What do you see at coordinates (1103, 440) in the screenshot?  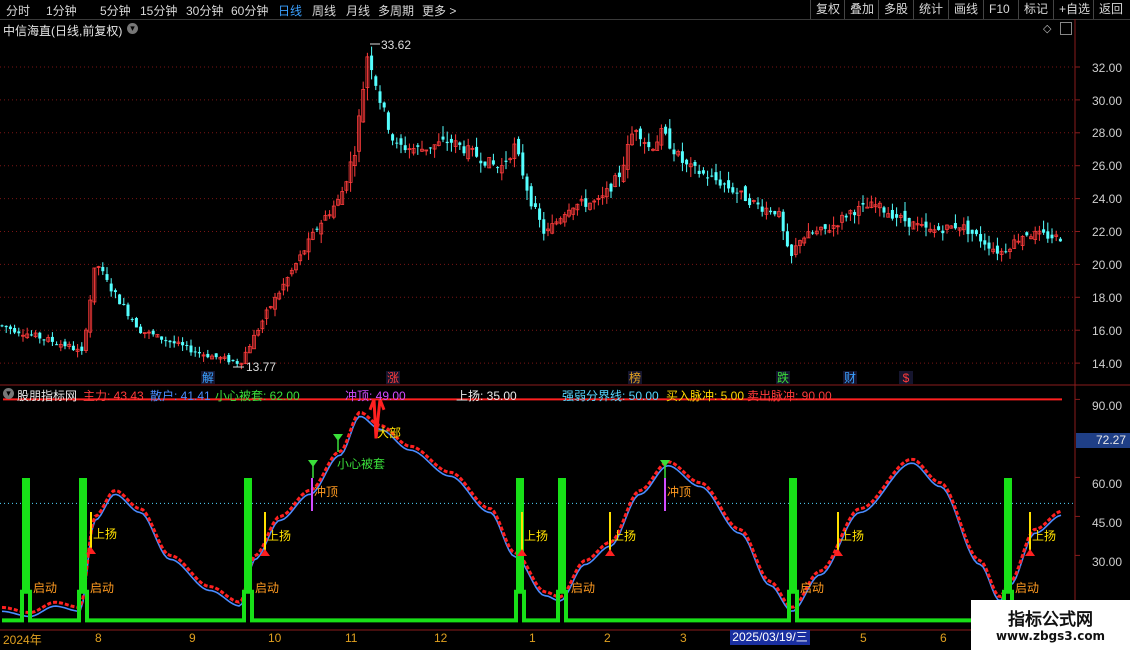 I see `cursor-value-badge: 72.27` at bounding box center [1103, 440].